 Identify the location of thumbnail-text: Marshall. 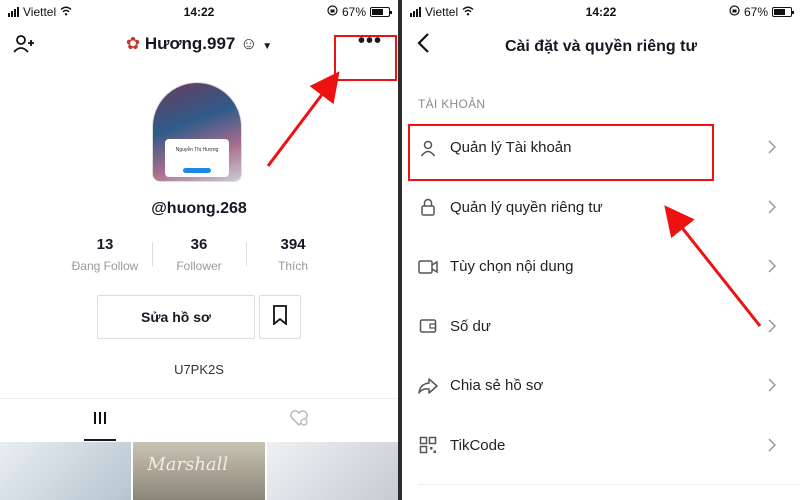
(188, 464).